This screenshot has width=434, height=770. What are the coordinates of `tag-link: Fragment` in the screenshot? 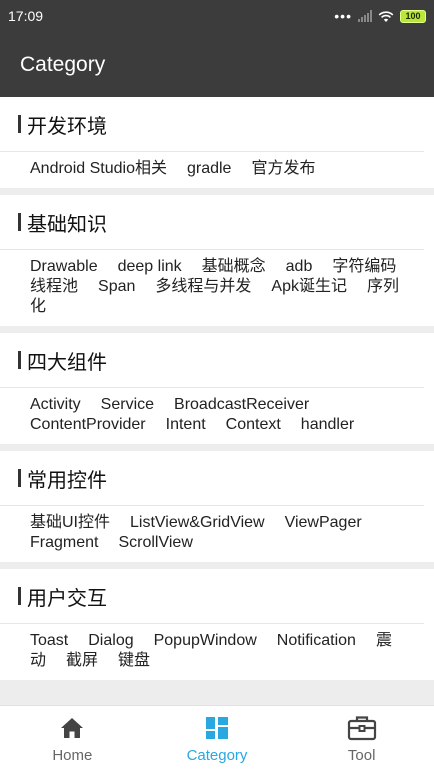 It's located at (64, 543).